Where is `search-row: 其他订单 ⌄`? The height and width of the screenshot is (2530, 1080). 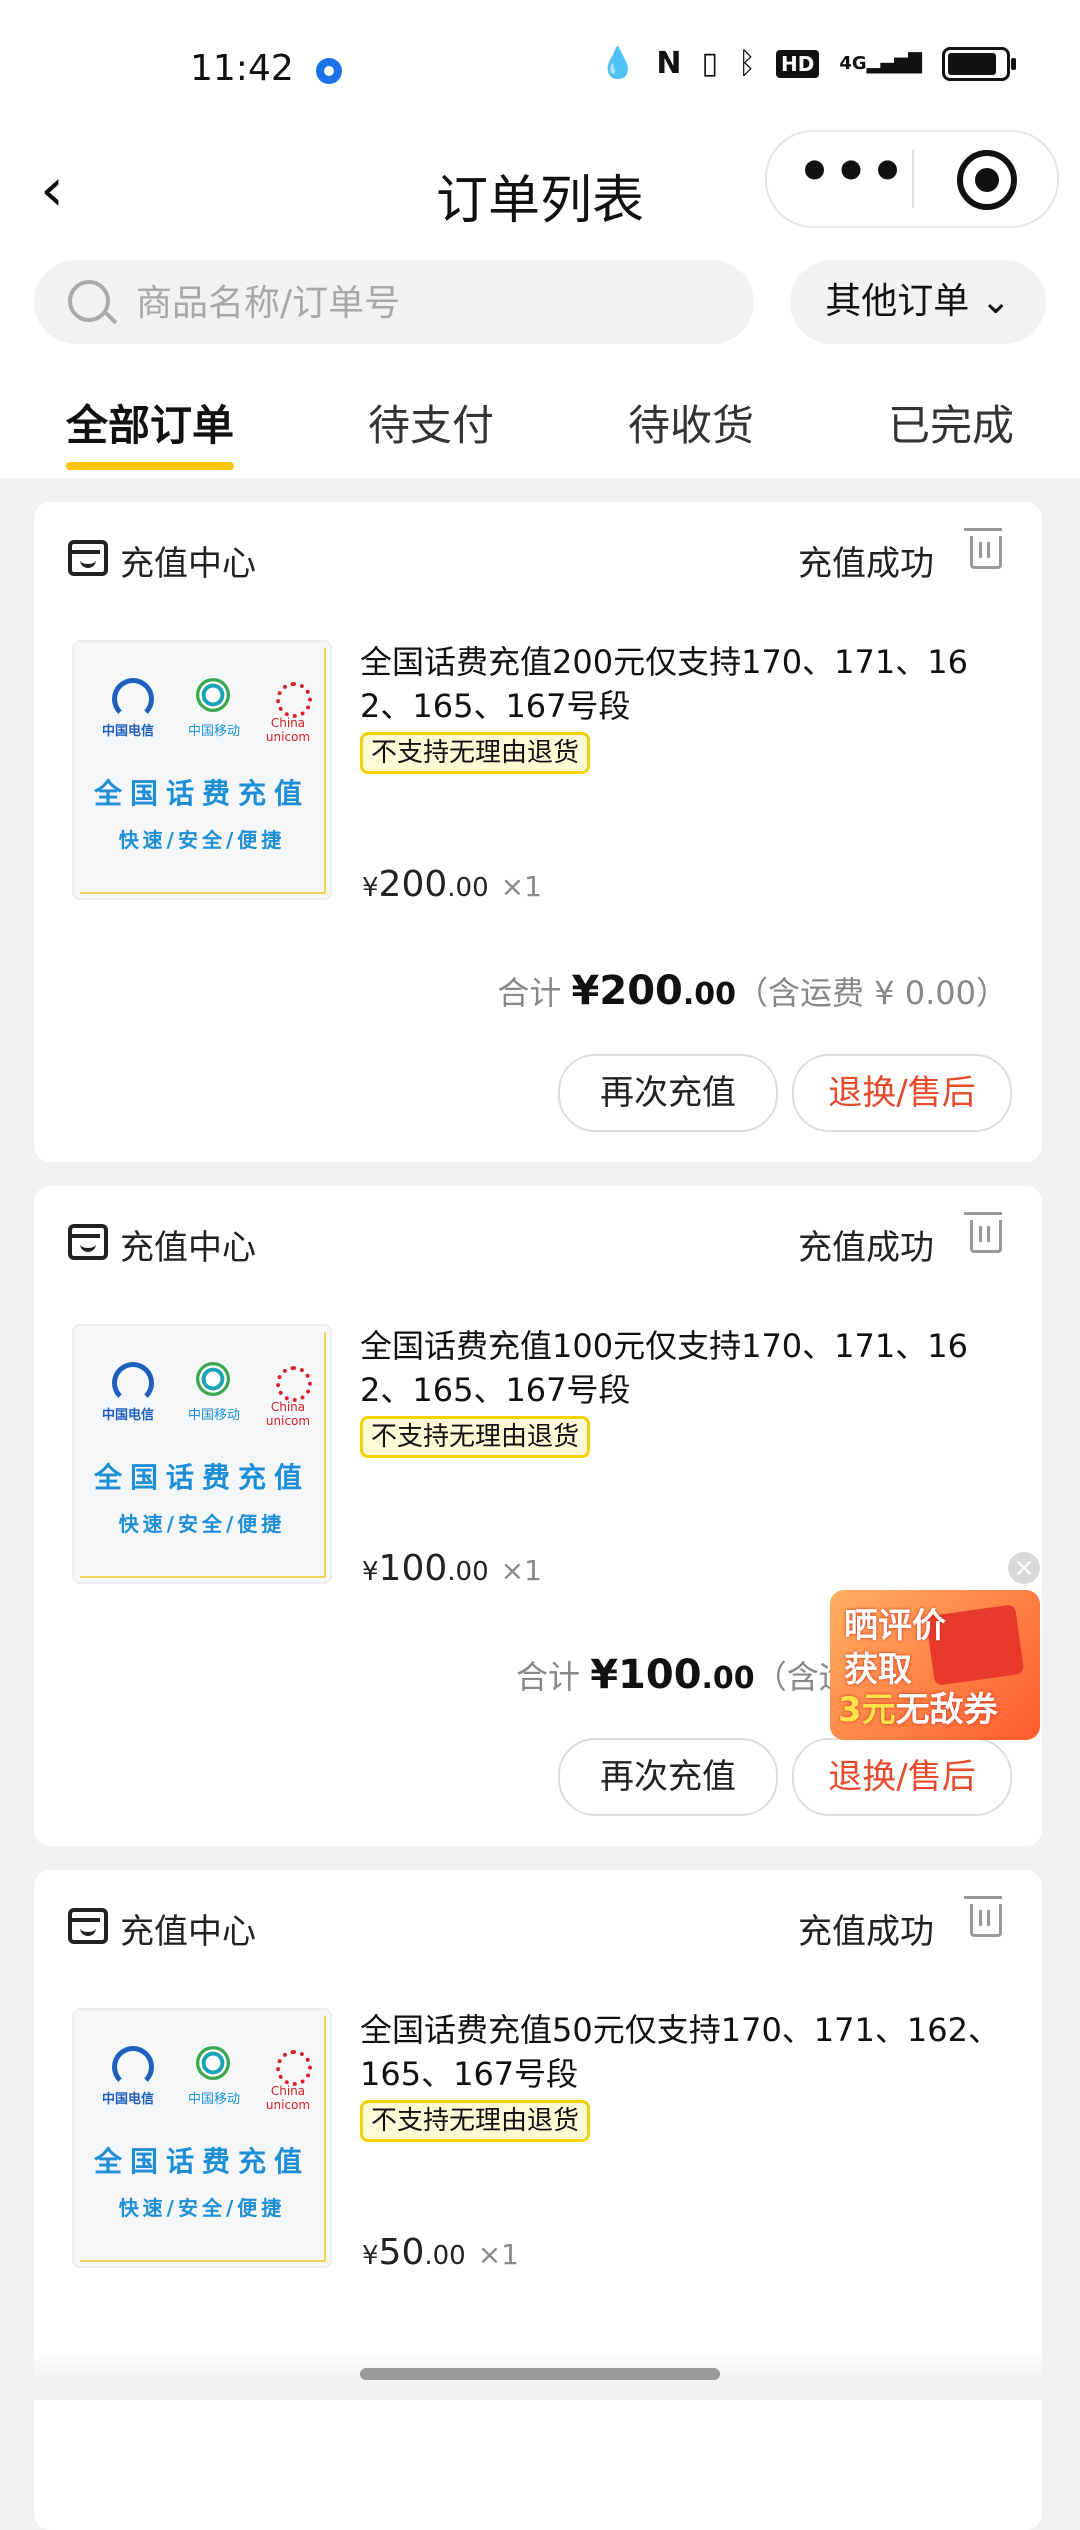
search-row: 其他订单 ⌄ is located at coordinates (540, 306).